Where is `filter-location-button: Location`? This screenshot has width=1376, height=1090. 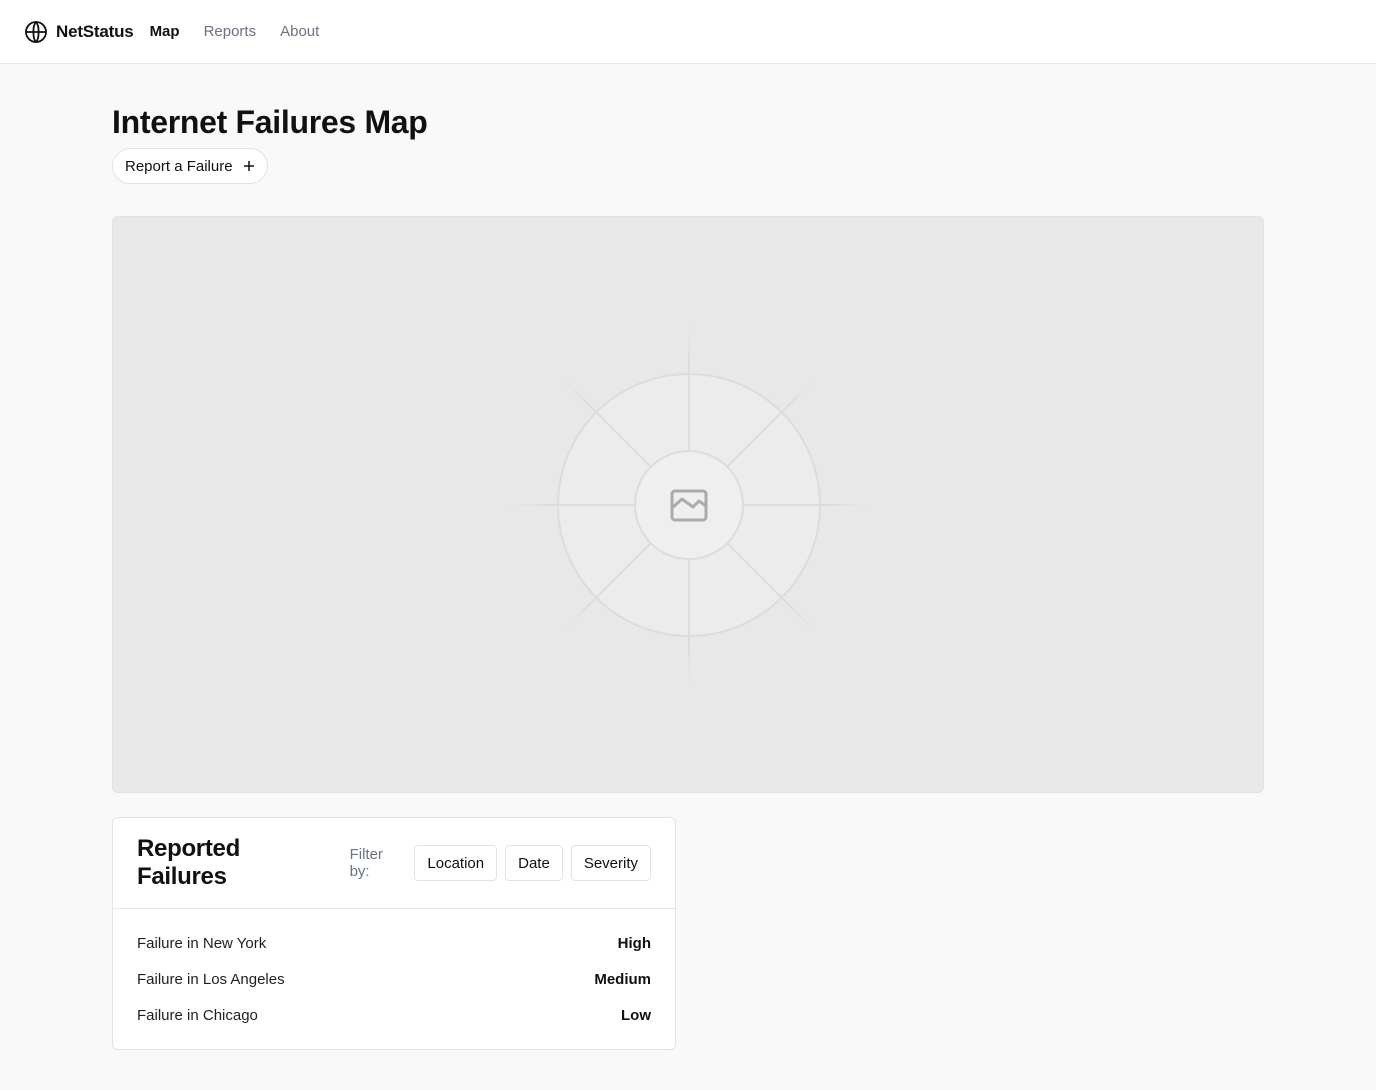
filter-location-button: Location is located at coordinates (456, 863).